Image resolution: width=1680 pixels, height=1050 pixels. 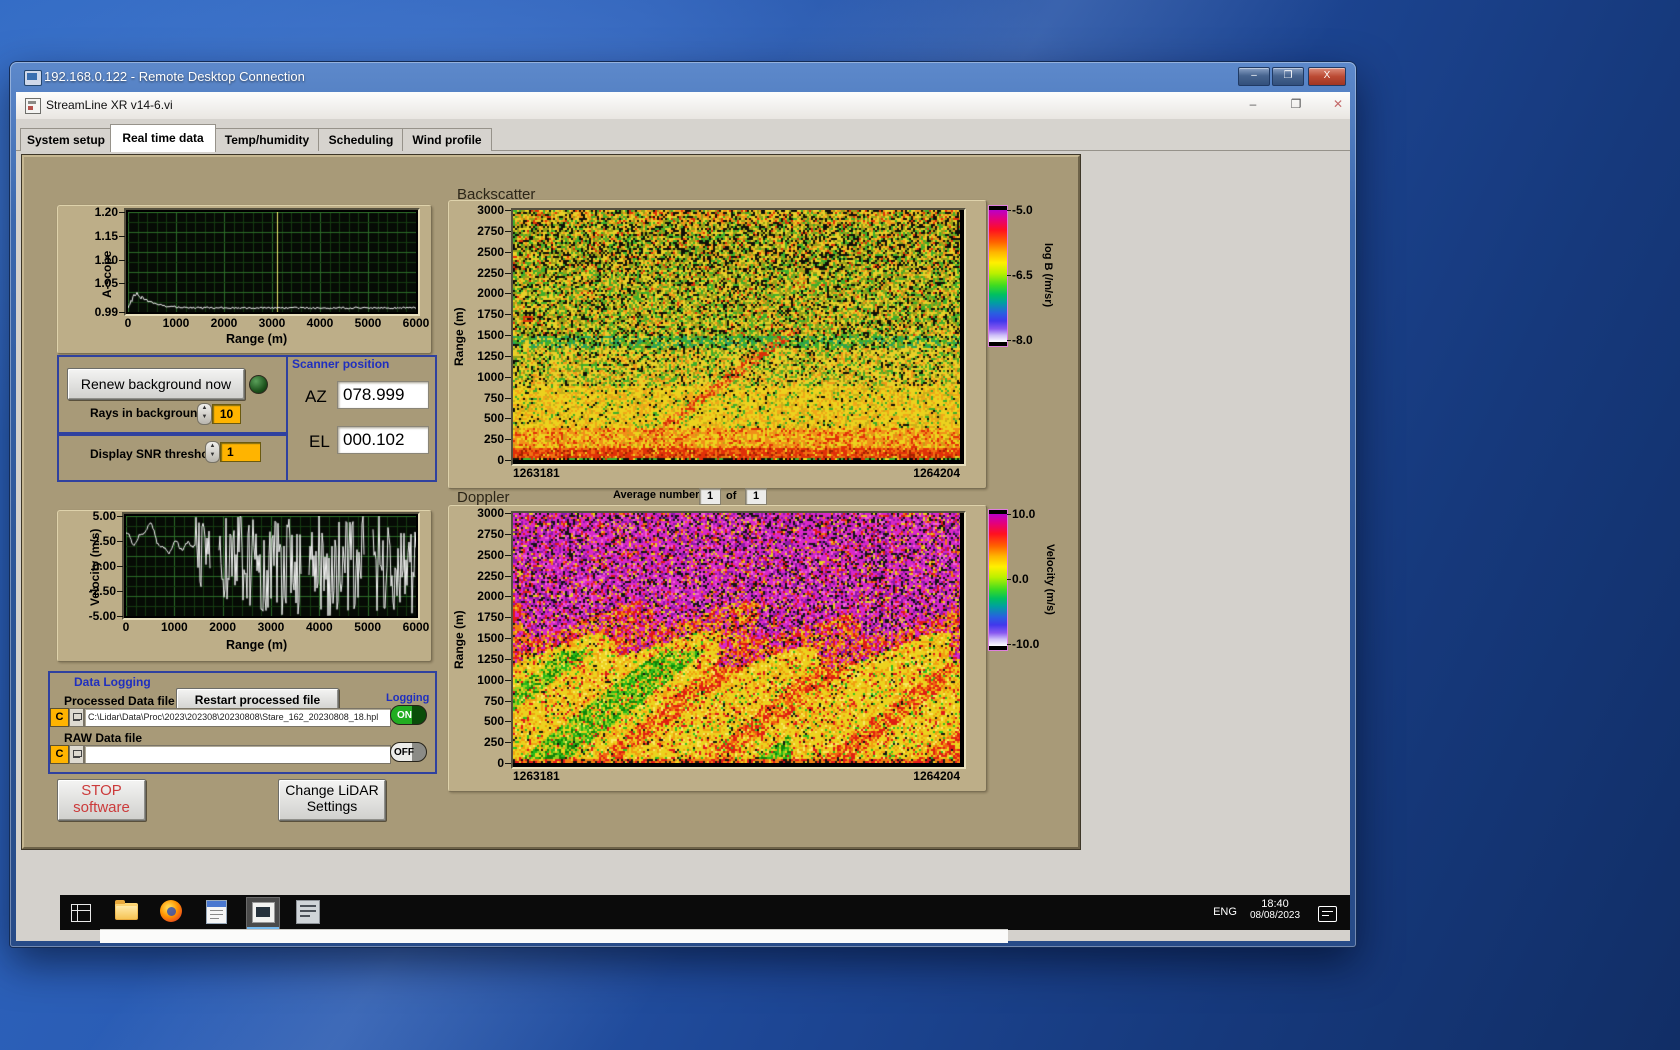 I want to click on processed-browse-icon, so click(x=76, y=717).